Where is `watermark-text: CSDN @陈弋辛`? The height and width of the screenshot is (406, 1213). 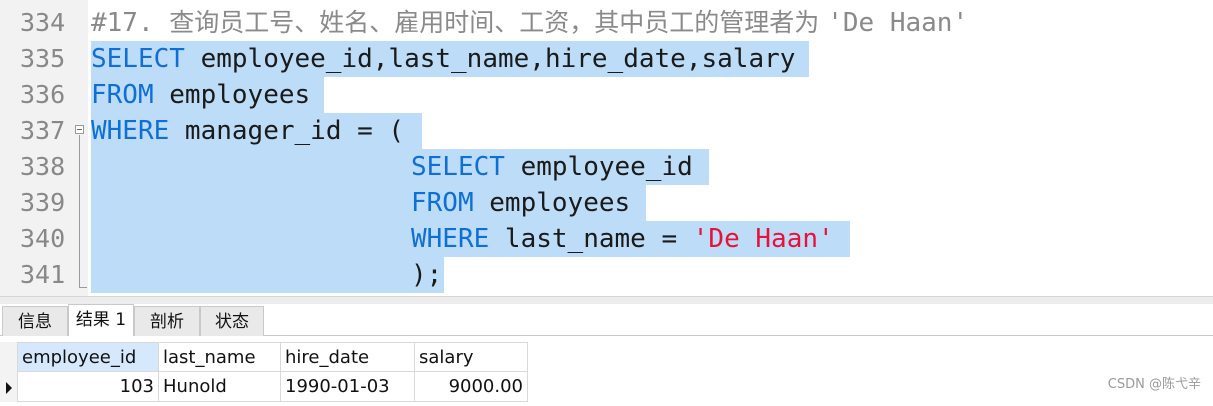
watermark-text: CSDN @陈弋辛 is located at coordinates (1154, 384).